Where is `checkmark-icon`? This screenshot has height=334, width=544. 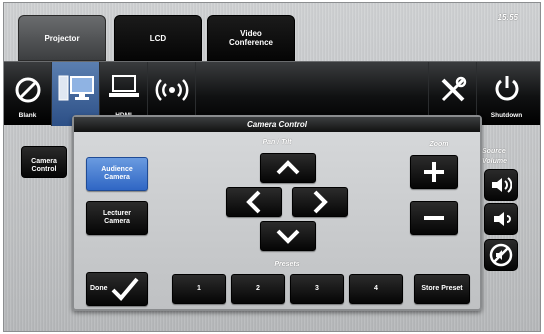 checkmark-icon is located at coordinates (125, 289).